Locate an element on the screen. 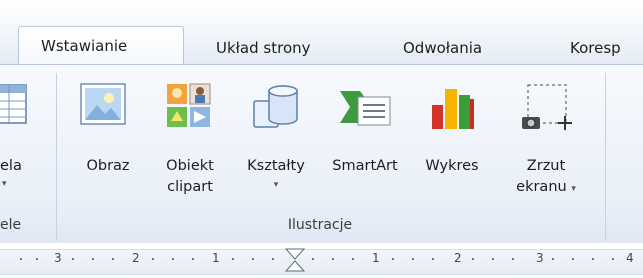 The width and height of the screenshot is (643, 278). clipart-icon is located at coordinates (189, 105).